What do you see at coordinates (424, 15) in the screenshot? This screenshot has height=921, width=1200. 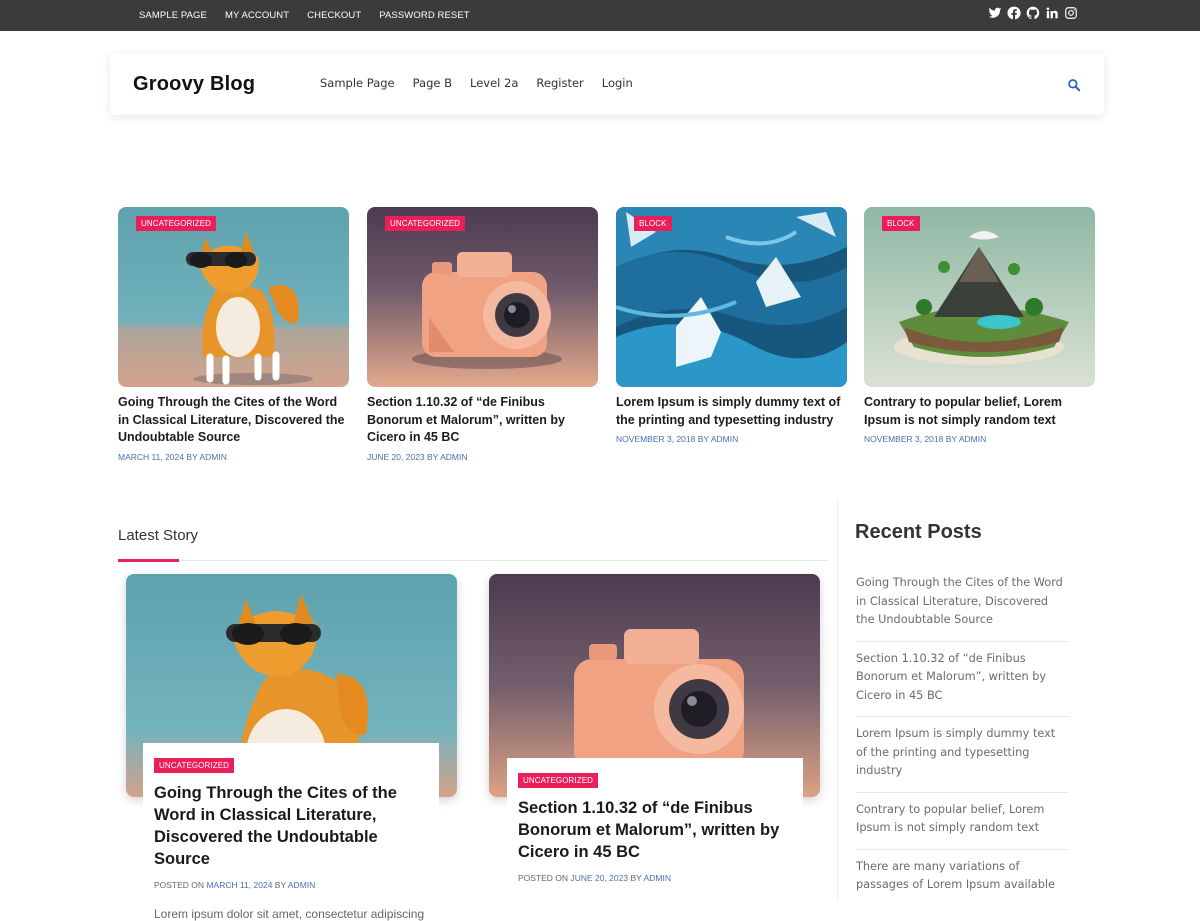 I see `top-link-password-reset: PASSWORD RESET` at bounding box center [424, 15].